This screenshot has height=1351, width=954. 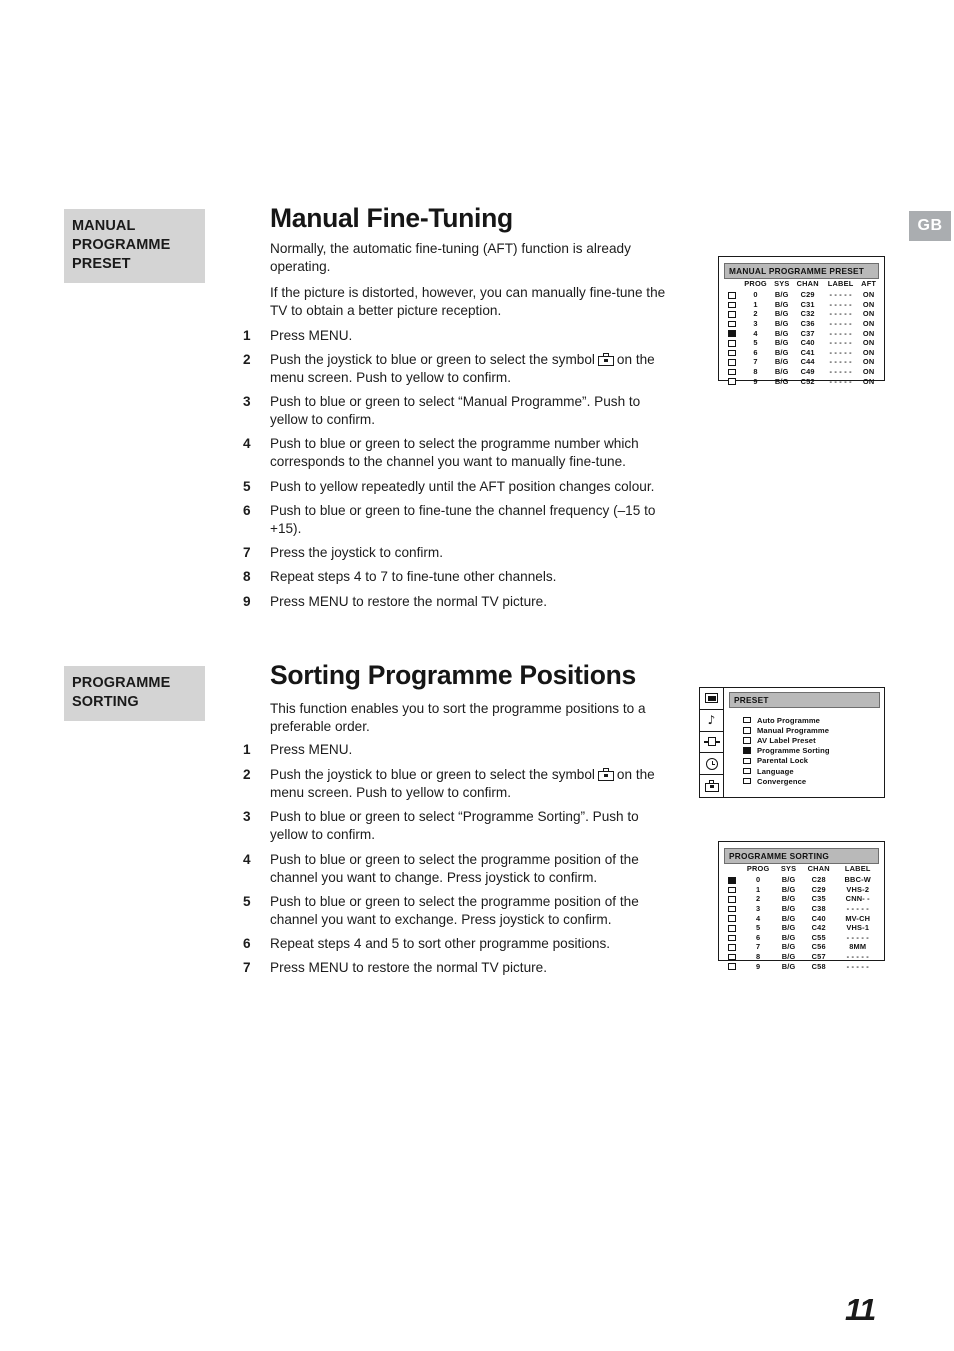 What do you see at coordinates (807, 314) in the screenshot?
I see `table-cell-chan: C32` at bounding box center [807, 314].